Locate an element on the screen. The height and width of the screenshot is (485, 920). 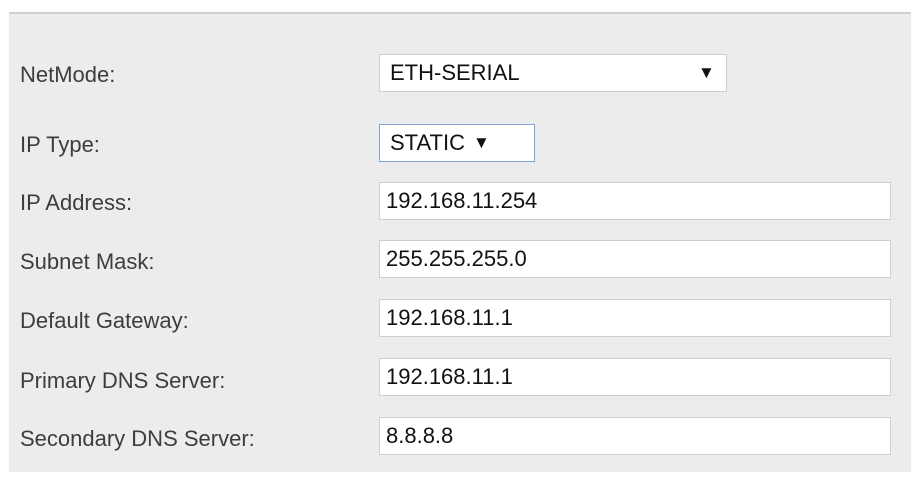
ip-address-input: 192.168.11.254 is located at coordinates (635, 201).